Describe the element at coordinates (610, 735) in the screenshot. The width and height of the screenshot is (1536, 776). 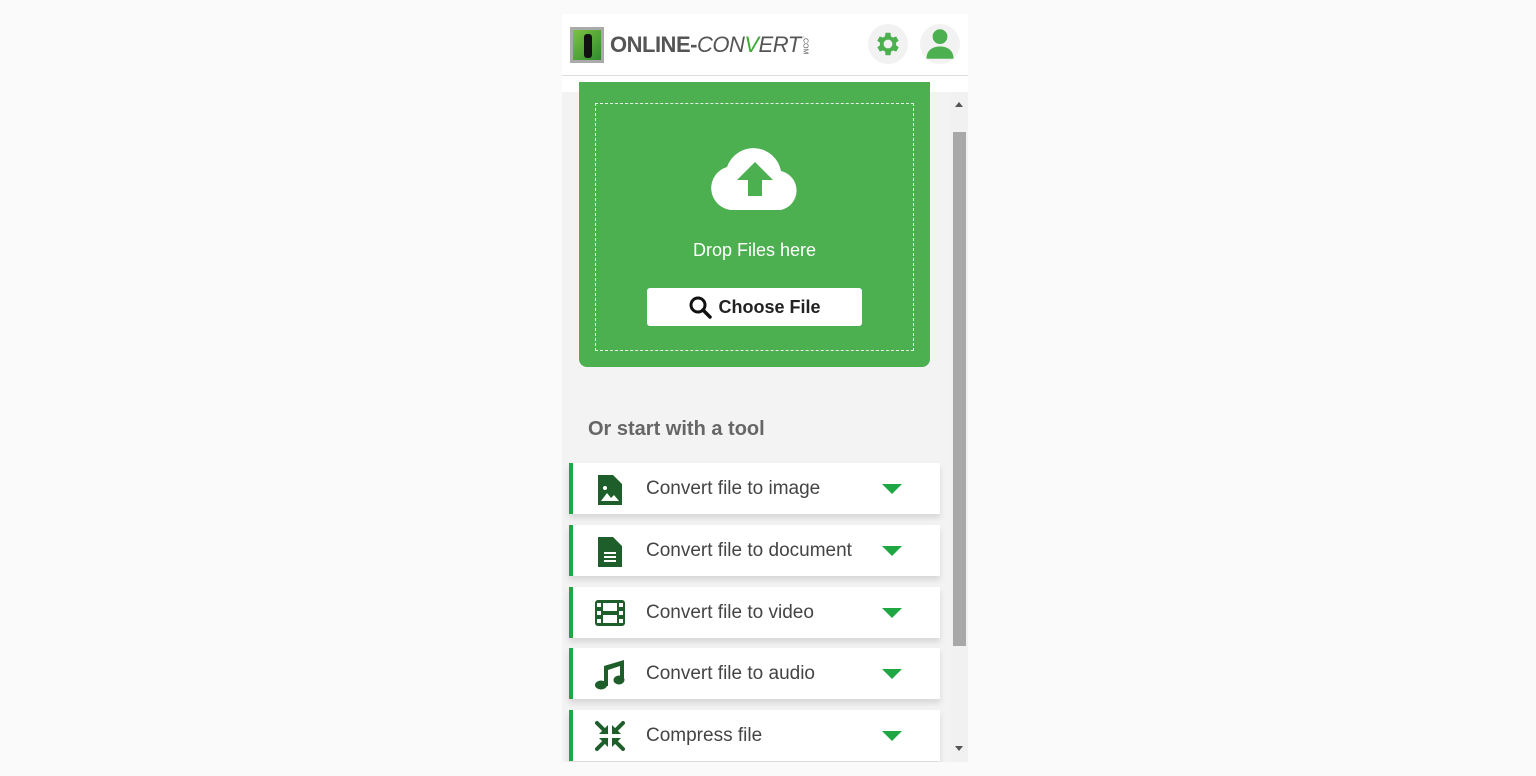
I see `compress-icon` at that location.